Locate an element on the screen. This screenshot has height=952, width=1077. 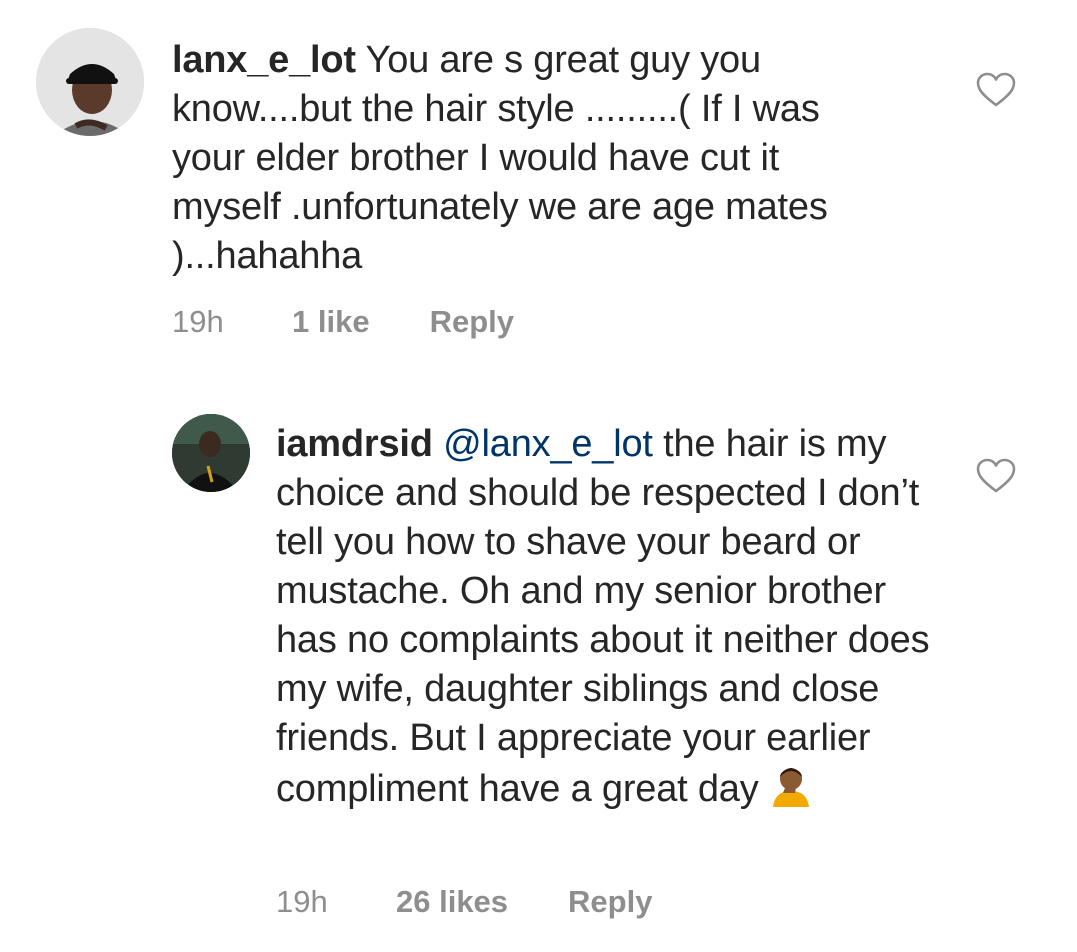
comment-meta: 19h 26 likes Reply is located at coordinates (464, 902).